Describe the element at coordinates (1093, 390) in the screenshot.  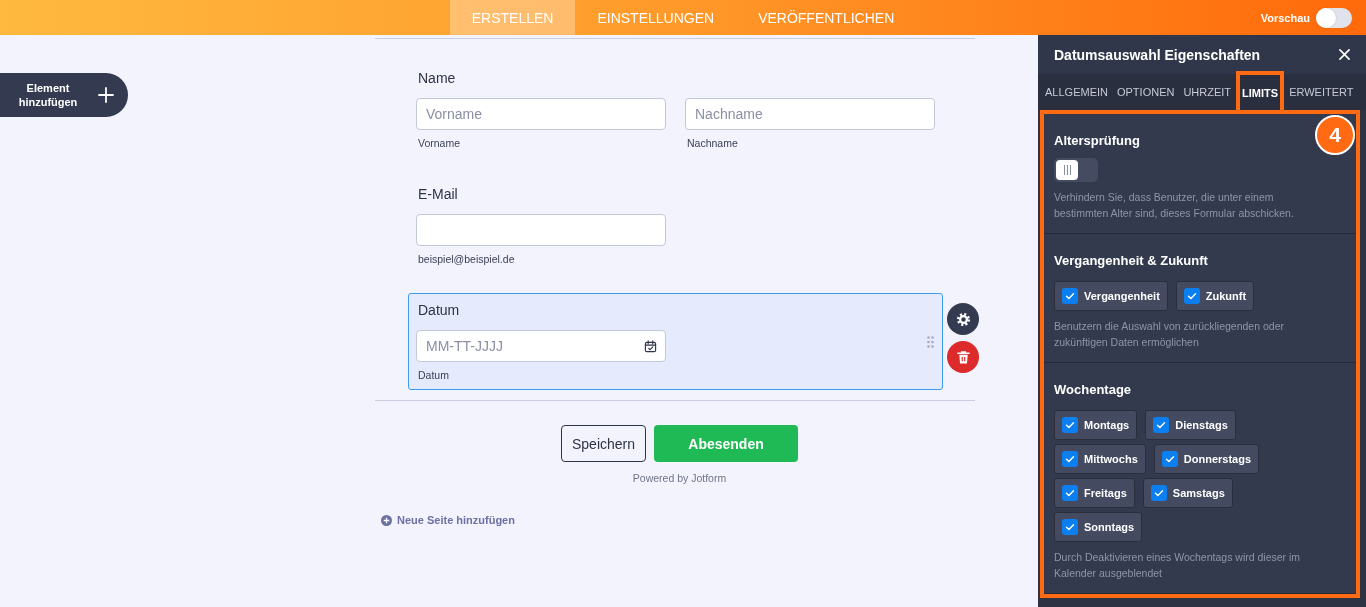
I see `section-title: Wochentage` at that location.